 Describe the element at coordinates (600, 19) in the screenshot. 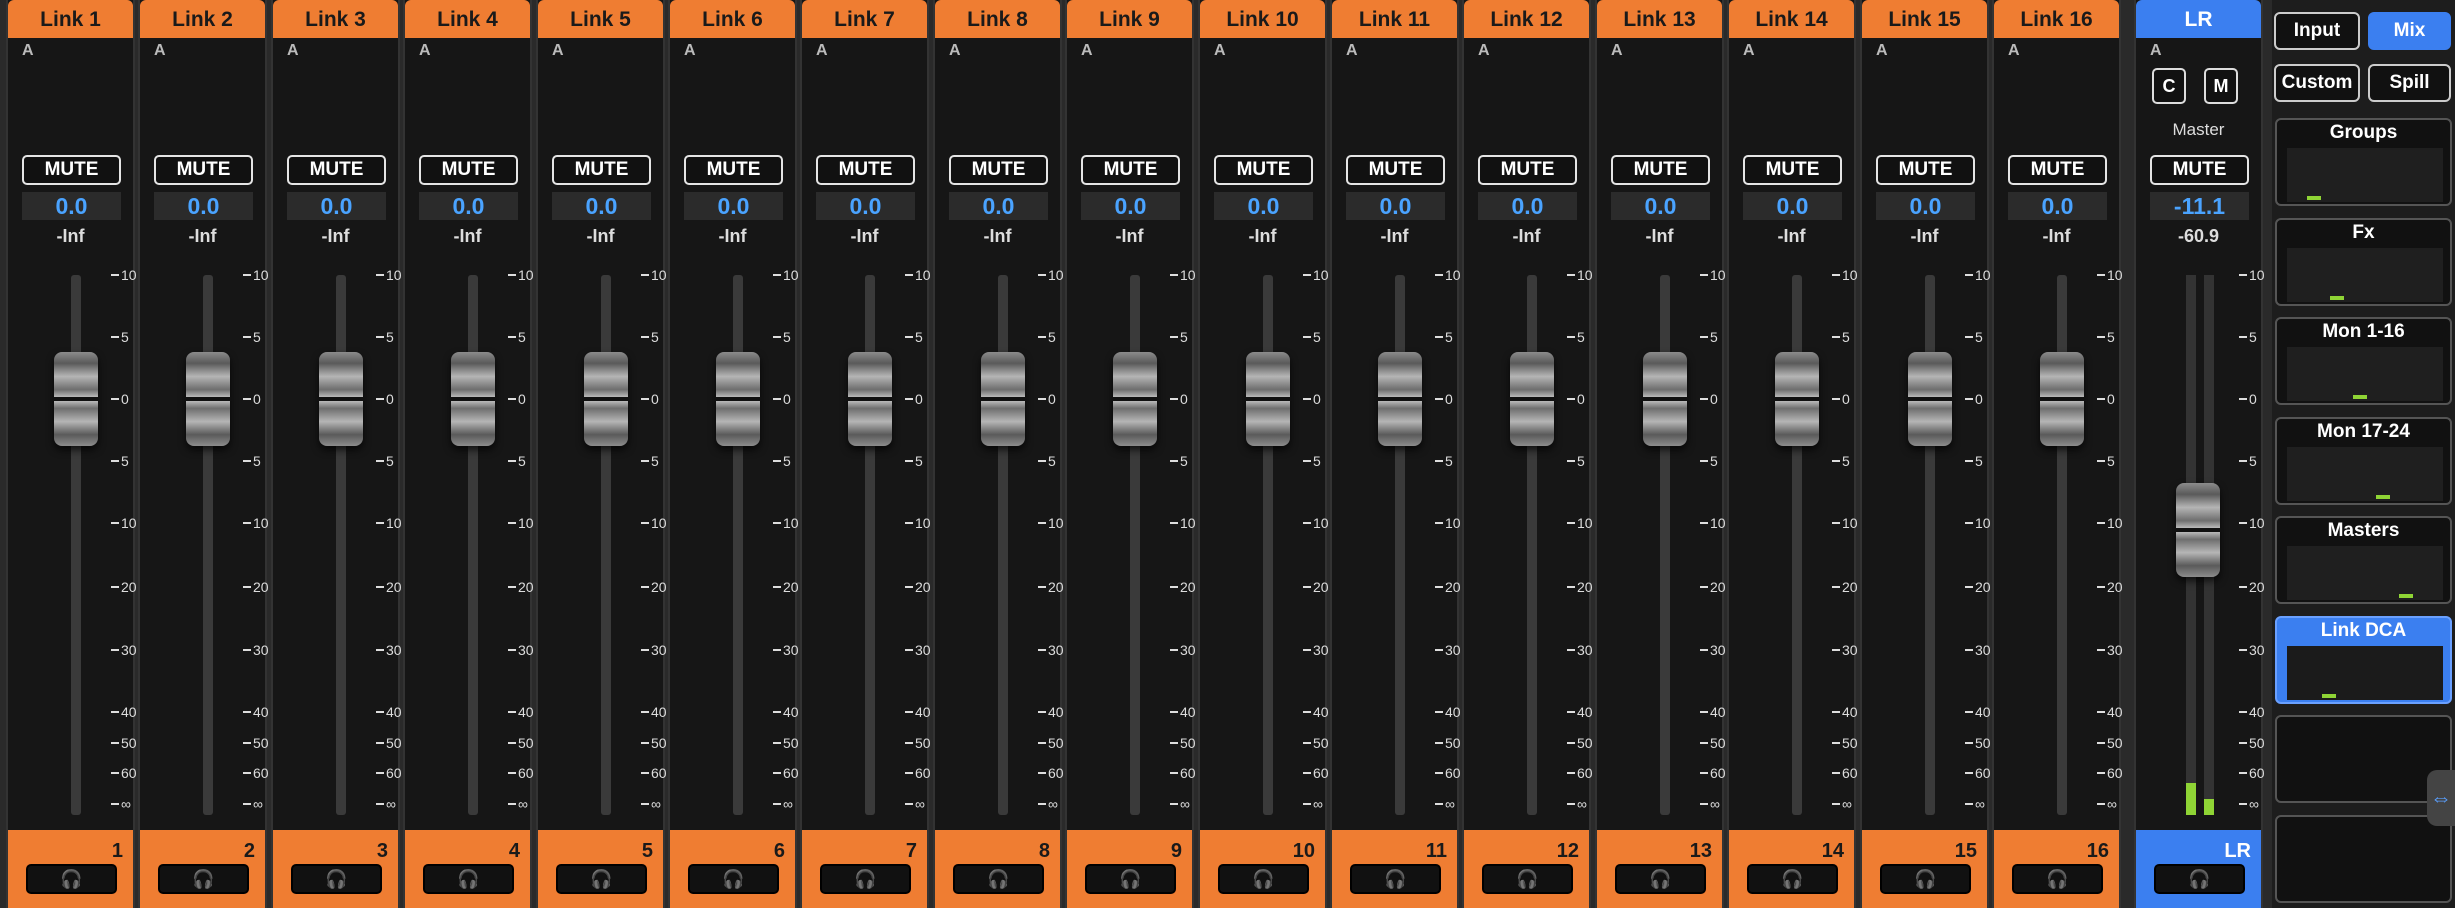

I see `channel-name: Link 5` at that location.